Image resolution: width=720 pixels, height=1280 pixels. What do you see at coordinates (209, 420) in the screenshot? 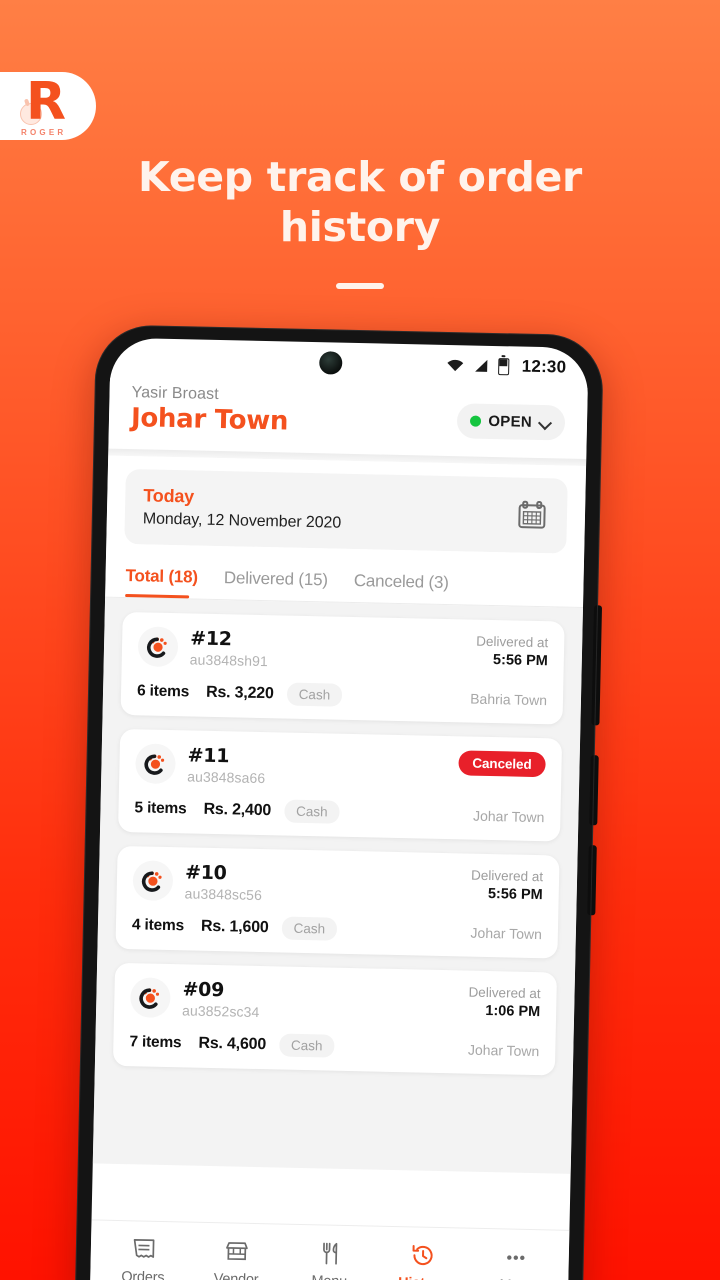
I see `vendor-branch-name: Johar Town` at bounding box center [209, 420].